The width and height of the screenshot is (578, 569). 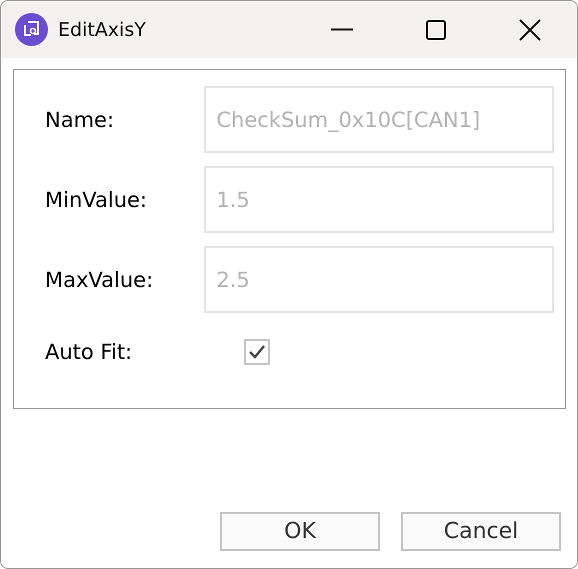 What do you see at coordinates (481, 531) in the screenshot?
I see `cancel-button: Cancel` at bounding box center [481, 531].